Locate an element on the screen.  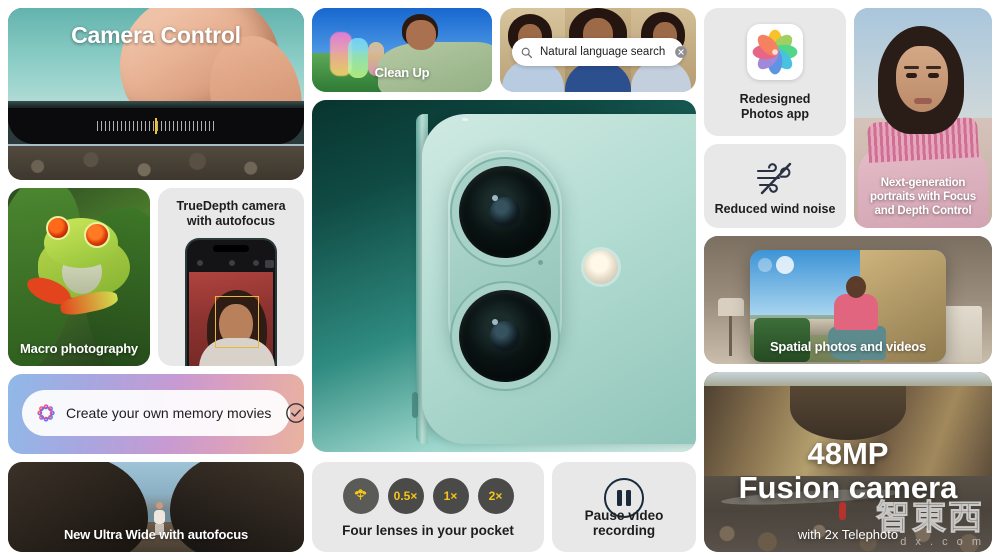
person-torso is located at coordinates (159, 517).